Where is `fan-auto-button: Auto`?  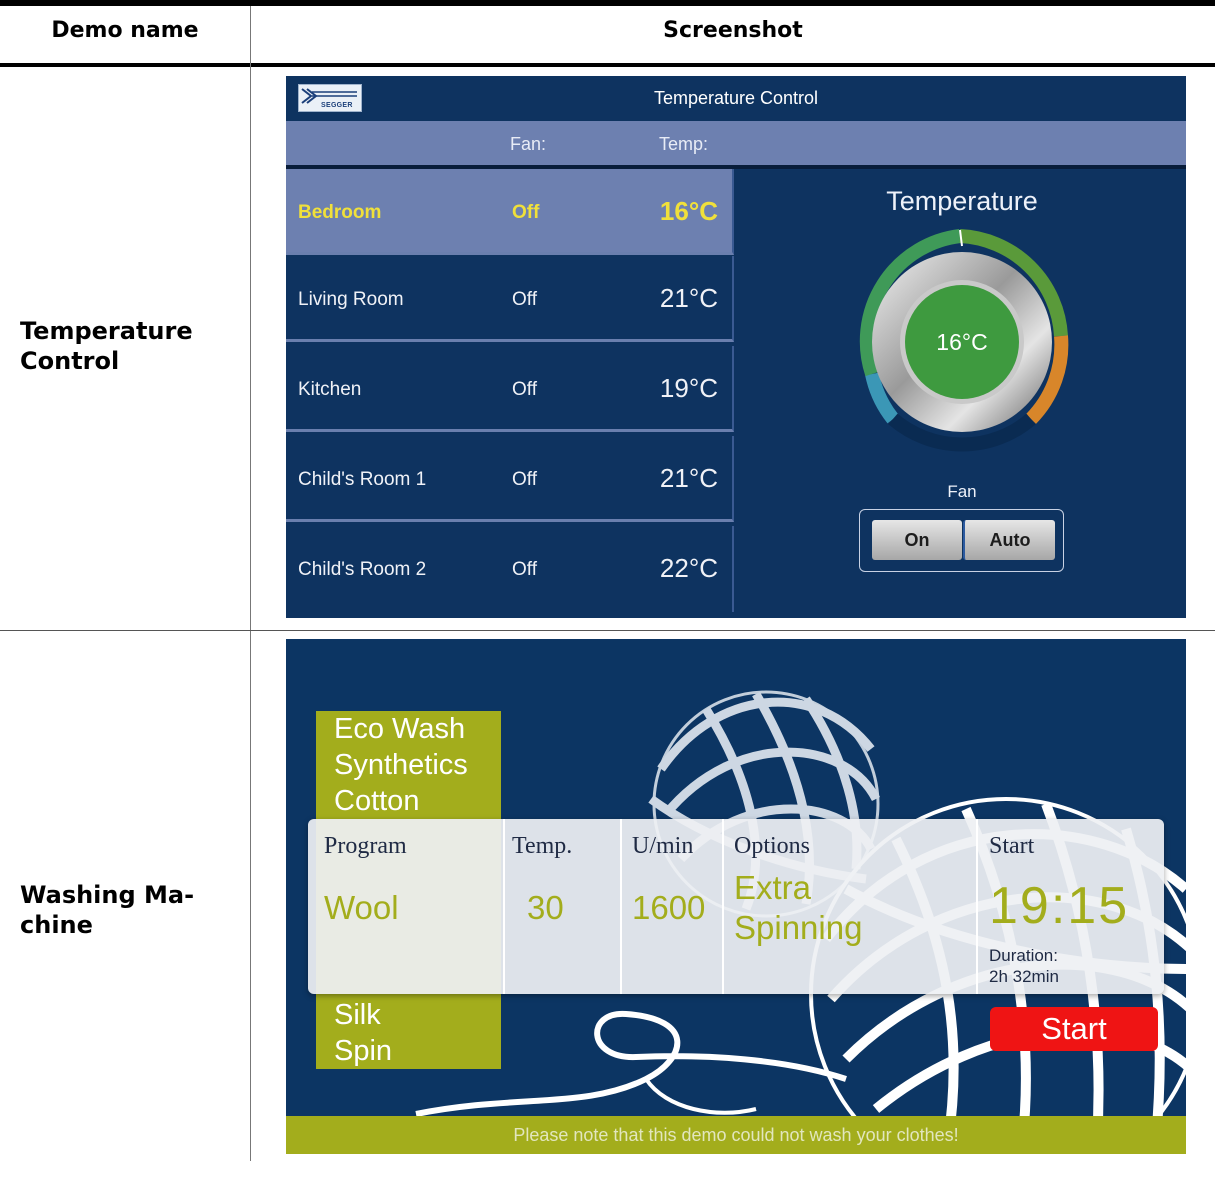
fan-auto-button: Auto is located at coordinates (1009, 540).